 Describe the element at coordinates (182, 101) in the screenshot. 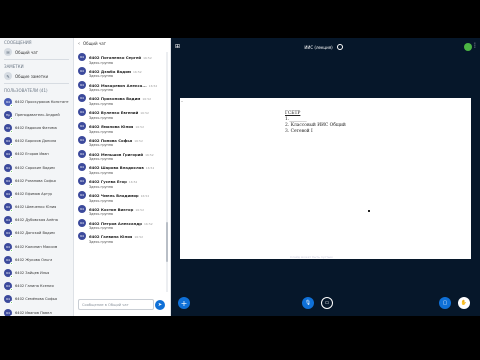

I see `minimize-icon: –` at that location.